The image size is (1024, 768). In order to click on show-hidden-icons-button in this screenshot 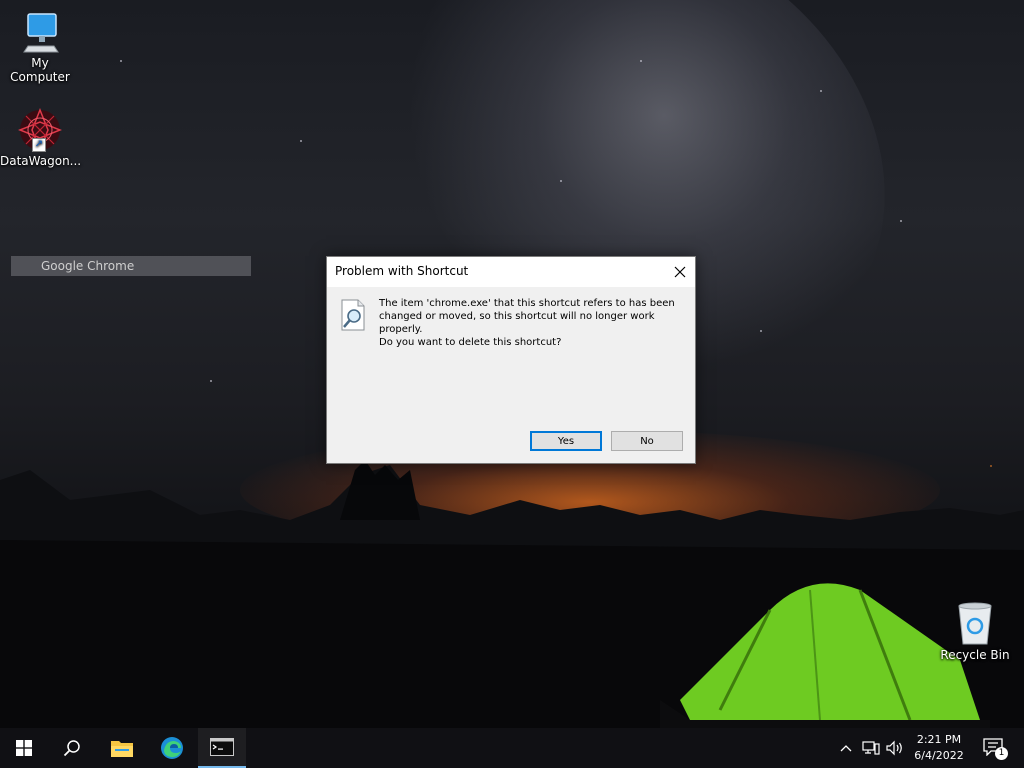, I will do `click(846, 748)`.